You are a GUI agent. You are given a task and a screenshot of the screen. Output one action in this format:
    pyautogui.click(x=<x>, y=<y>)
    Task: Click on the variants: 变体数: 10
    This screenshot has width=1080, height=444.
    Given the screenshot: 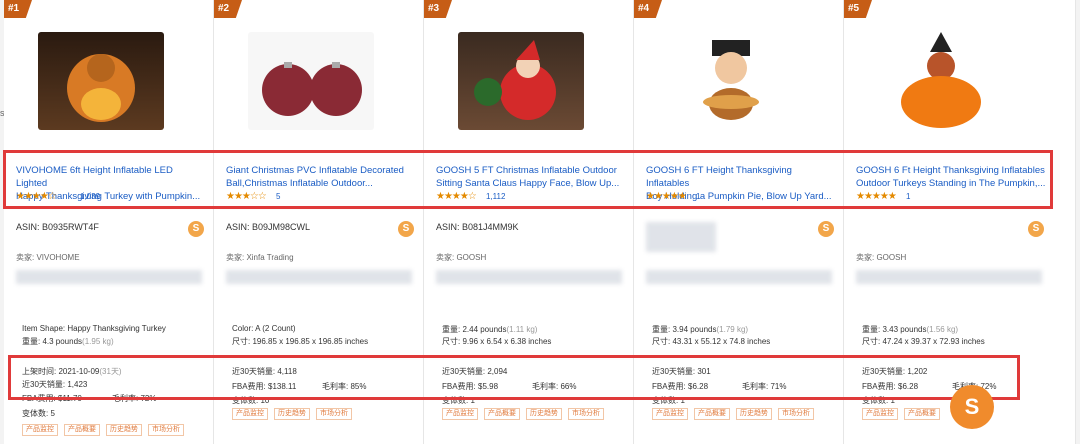 What is the action you would take?
    pyautogui.click(x=251, y=400)
    